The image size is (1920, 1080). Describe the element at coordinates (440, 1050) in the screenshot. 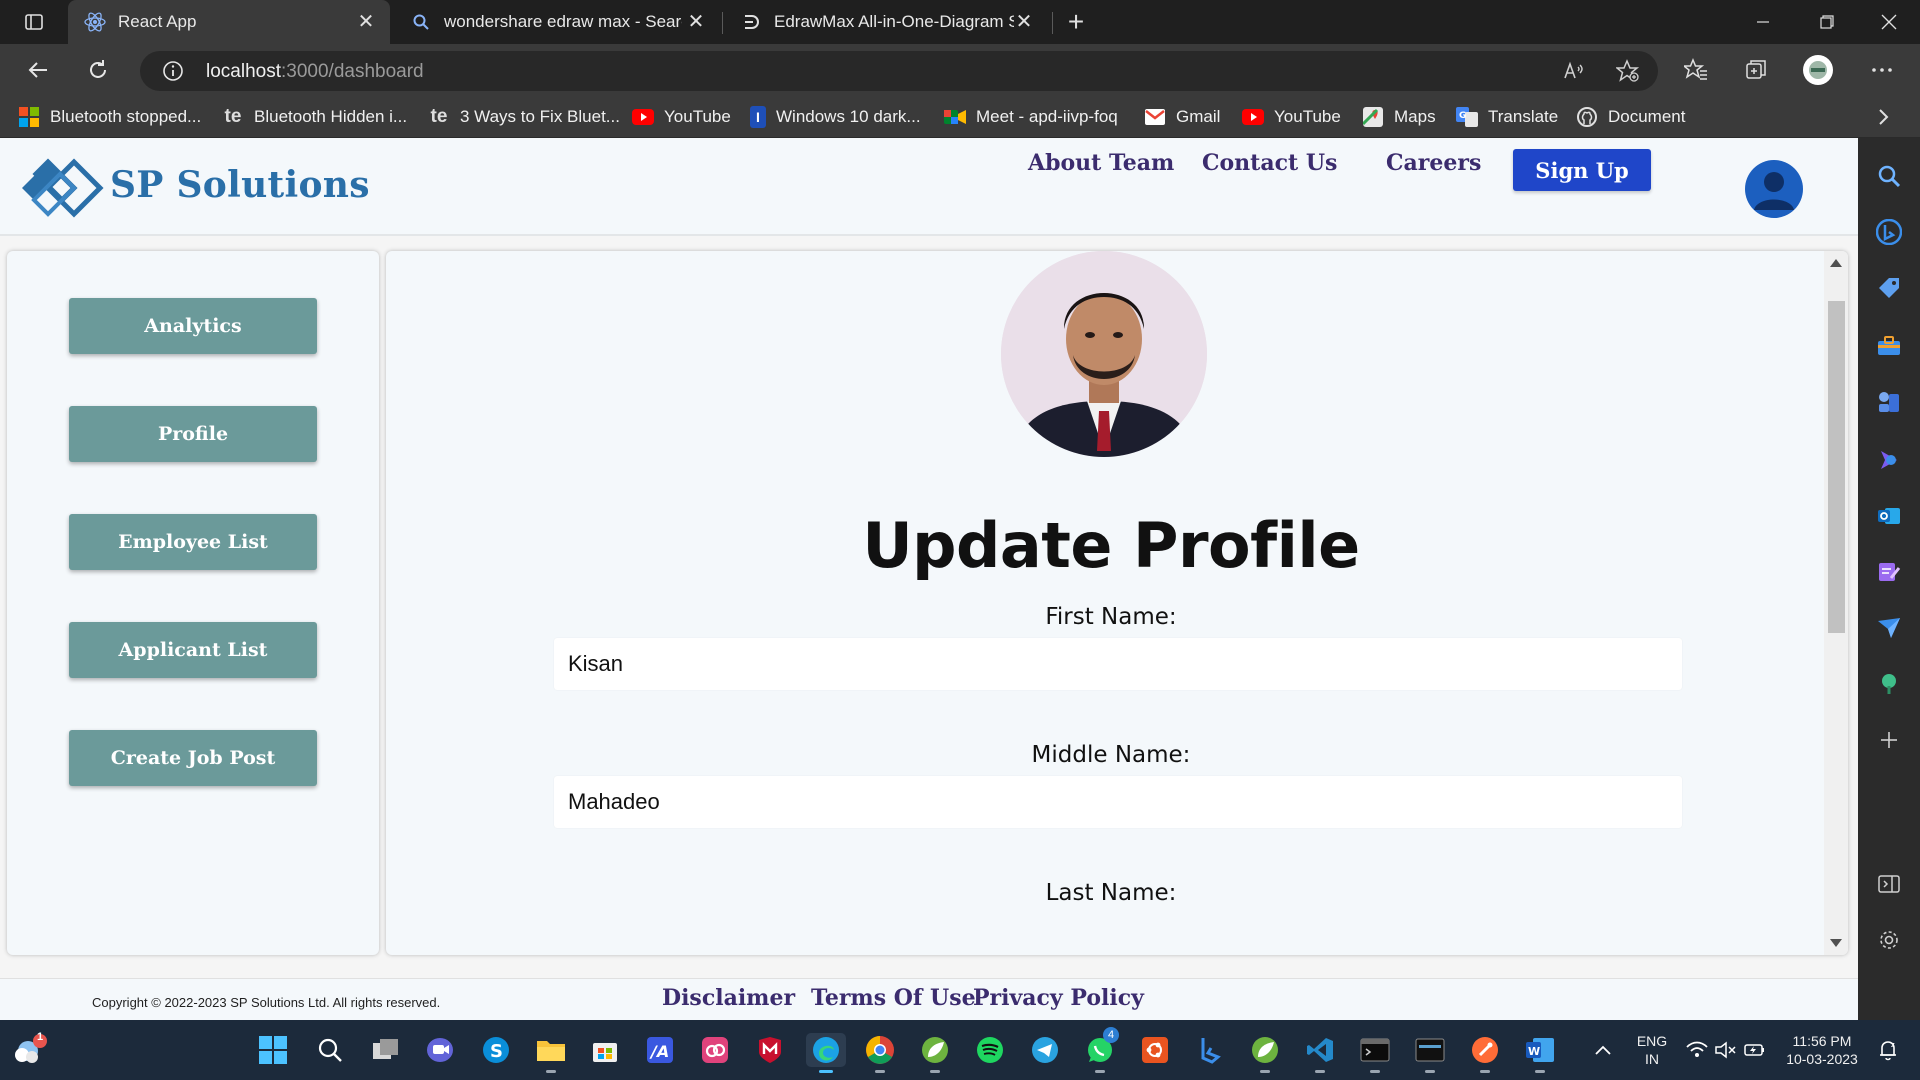

I see `teams-chat-icon` at that location.